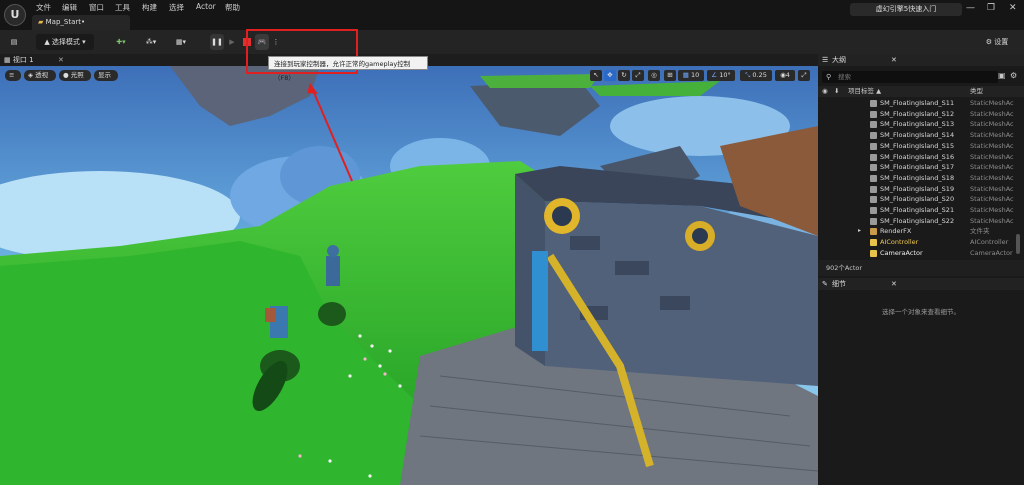 The height and width of the screenshot is (485, 1024). I want to click on list-item: SM_FloatingIsland_S20 StaticMeshAc, so click(918, 199).